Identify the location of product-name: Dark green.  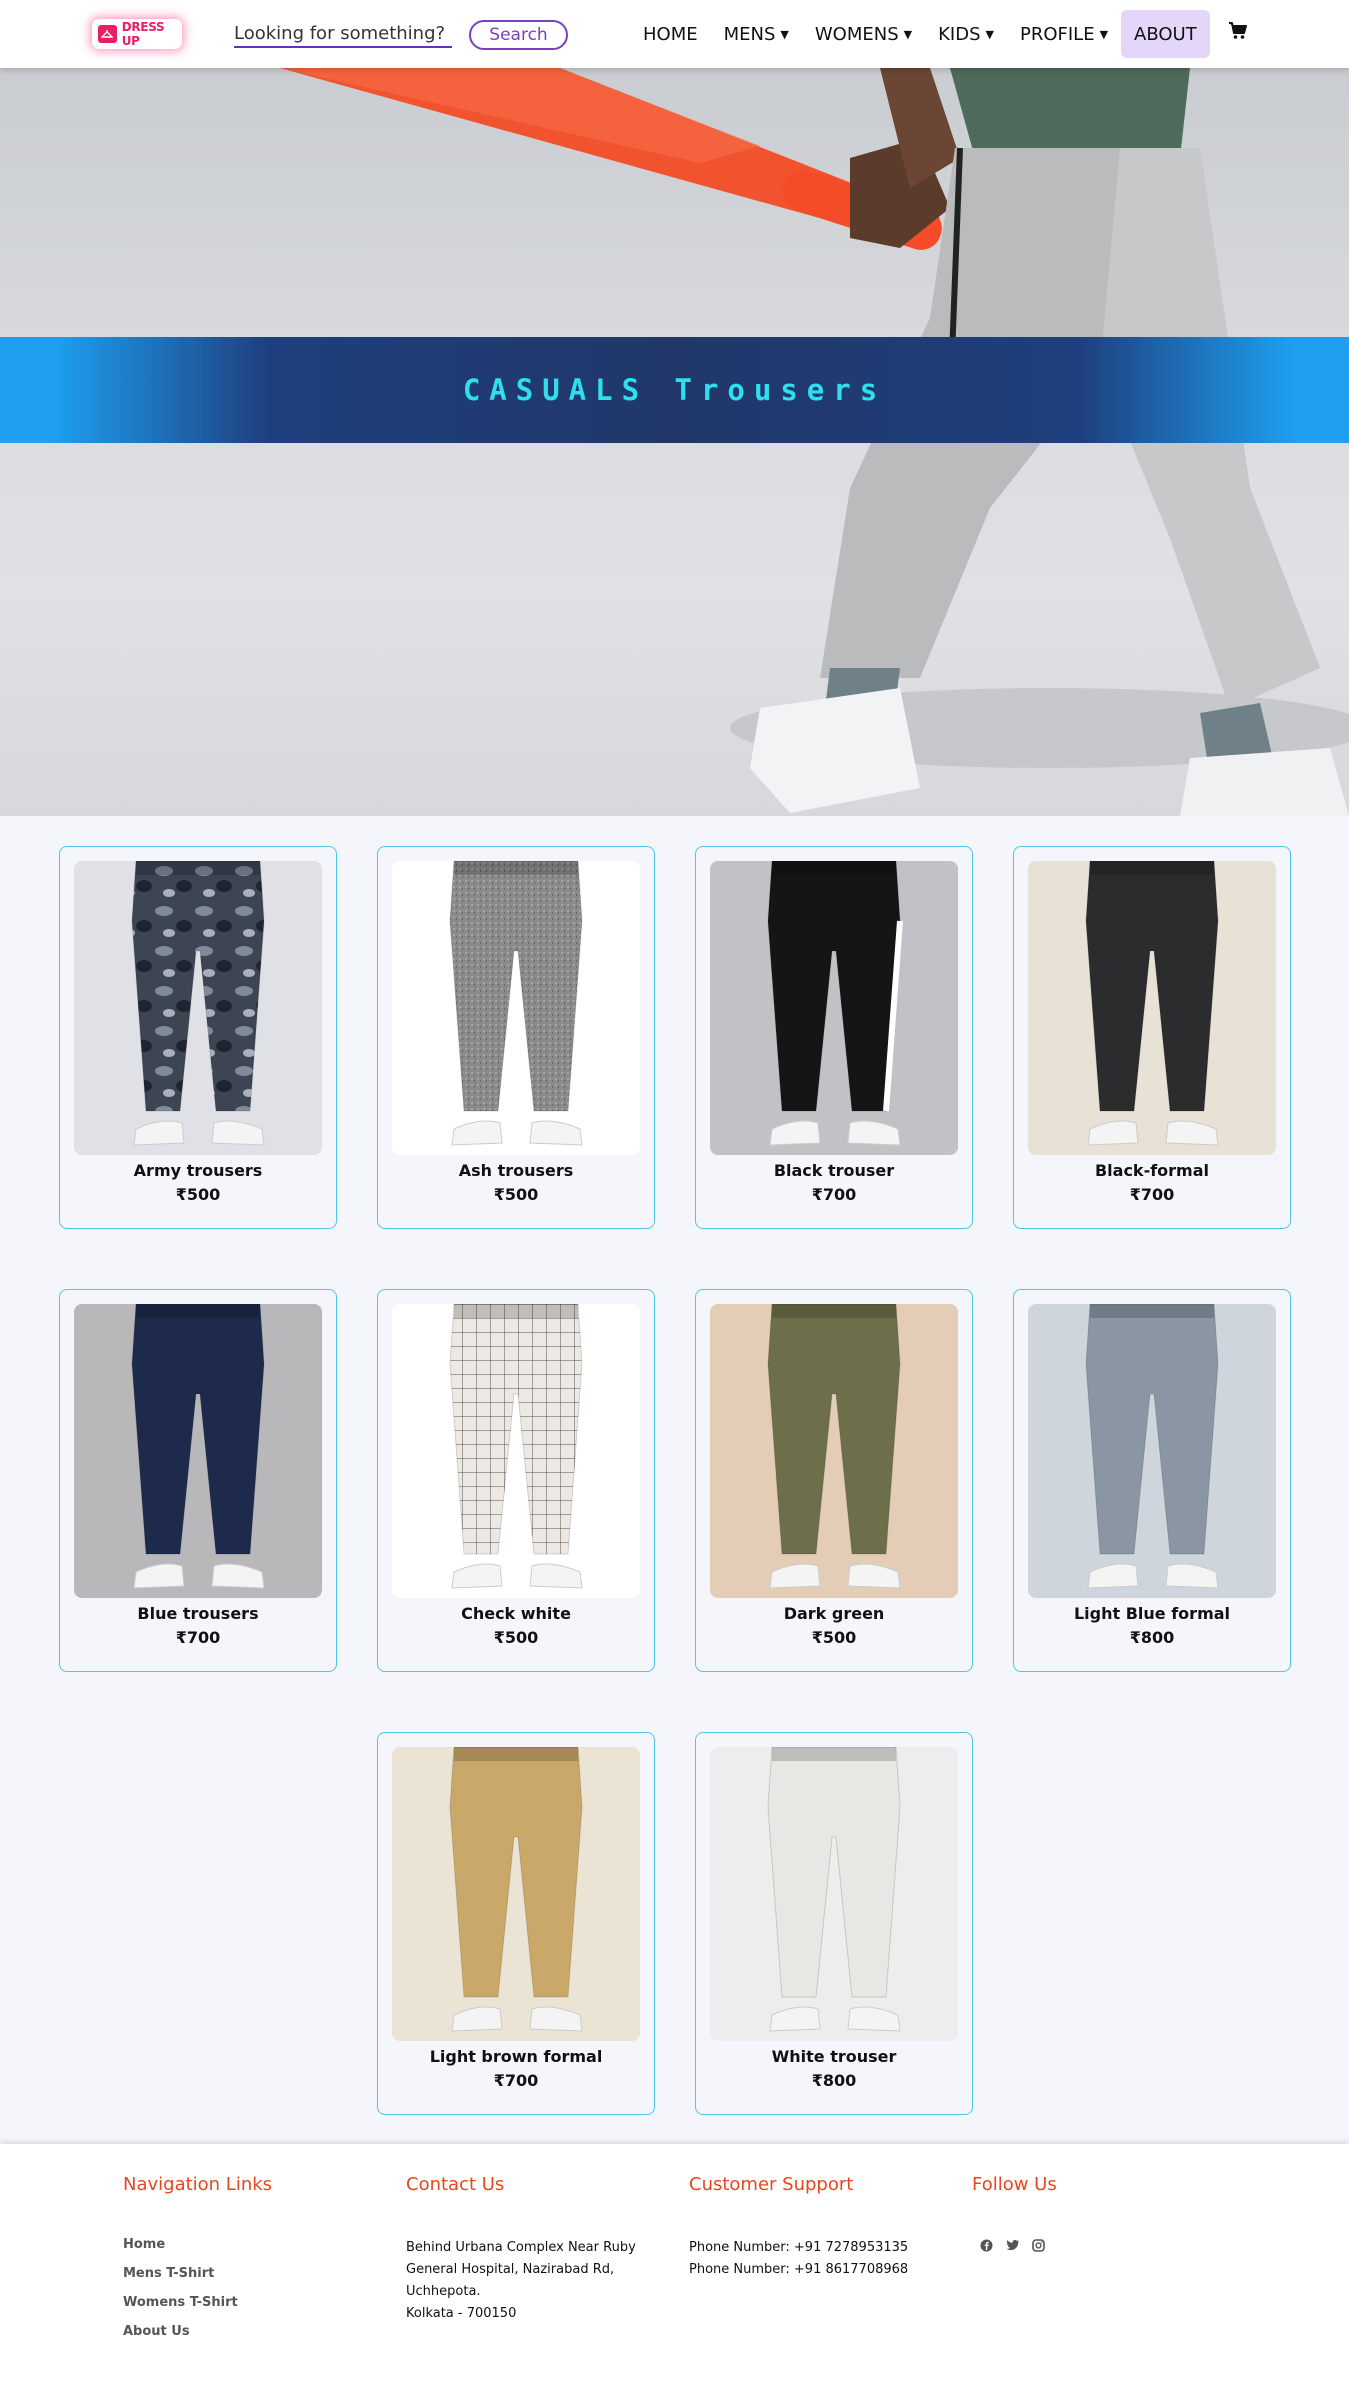
(834, 1613).